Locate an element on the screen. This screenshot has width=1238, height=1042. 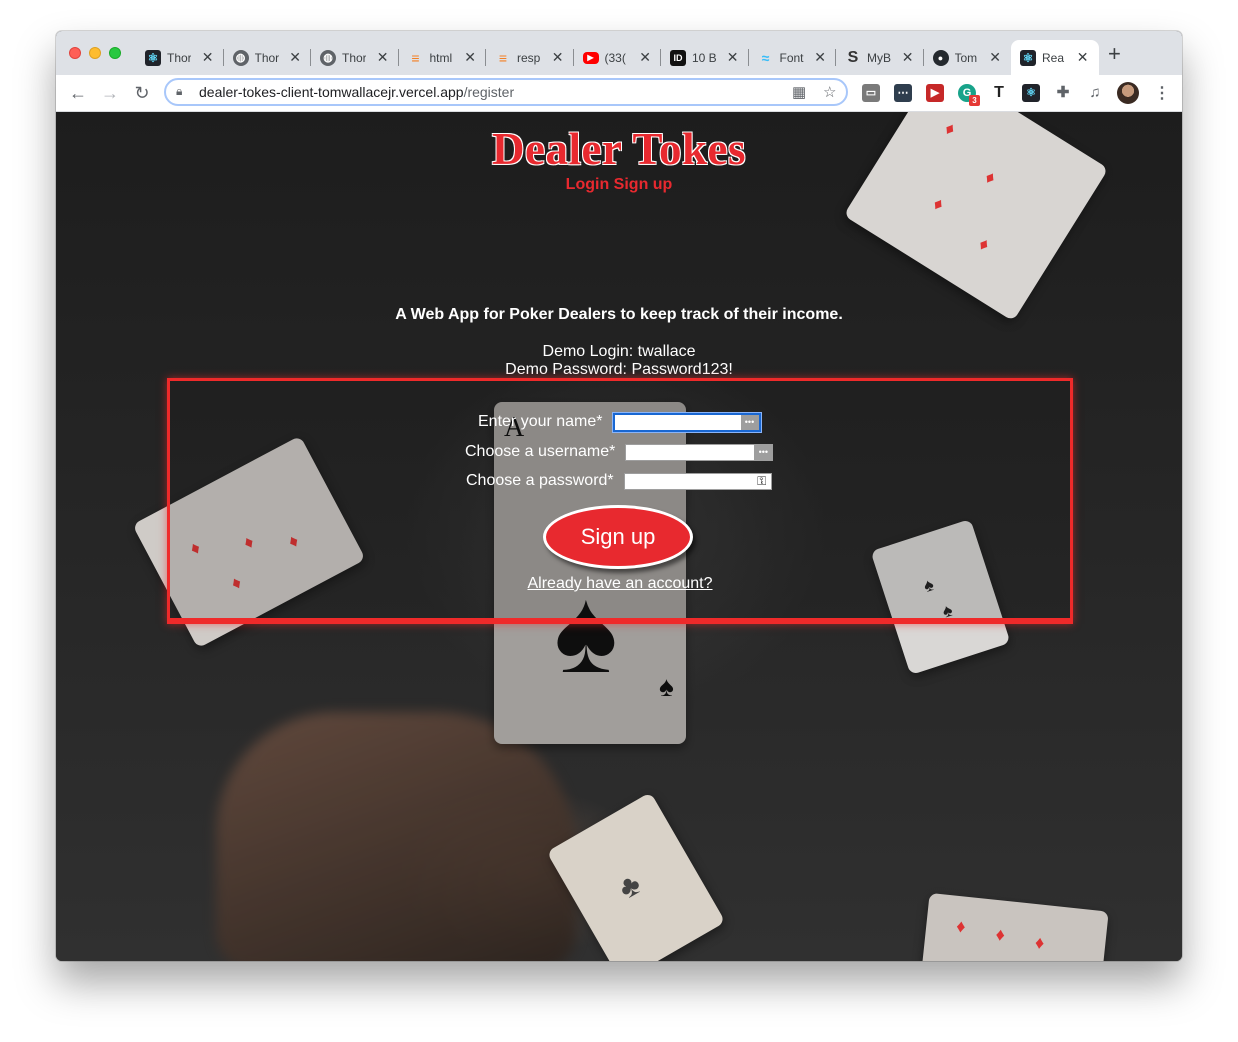
tab-6: ▶ (33( ✕ is located at coordinates (618, 57).